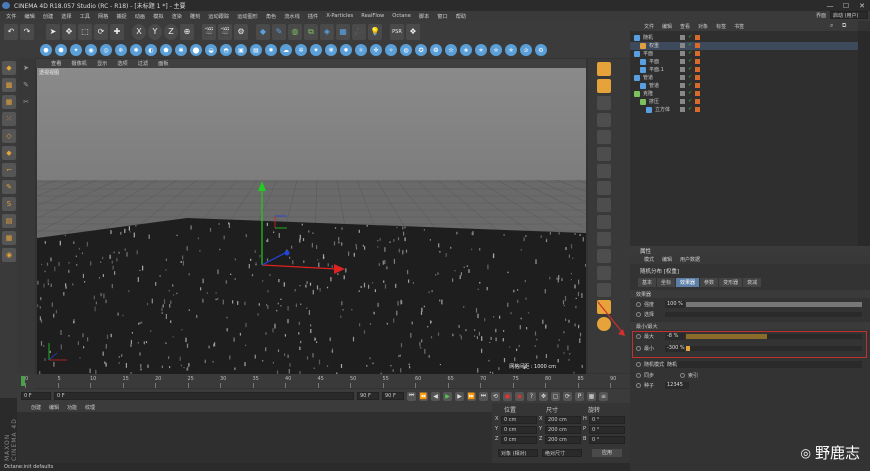 The height and width of the screenshot is (471, 870). What do you see at coordinates (101, 31) in the screenshot?
I see `rotate-icon: ⟳` at bounding box center [101, 31].